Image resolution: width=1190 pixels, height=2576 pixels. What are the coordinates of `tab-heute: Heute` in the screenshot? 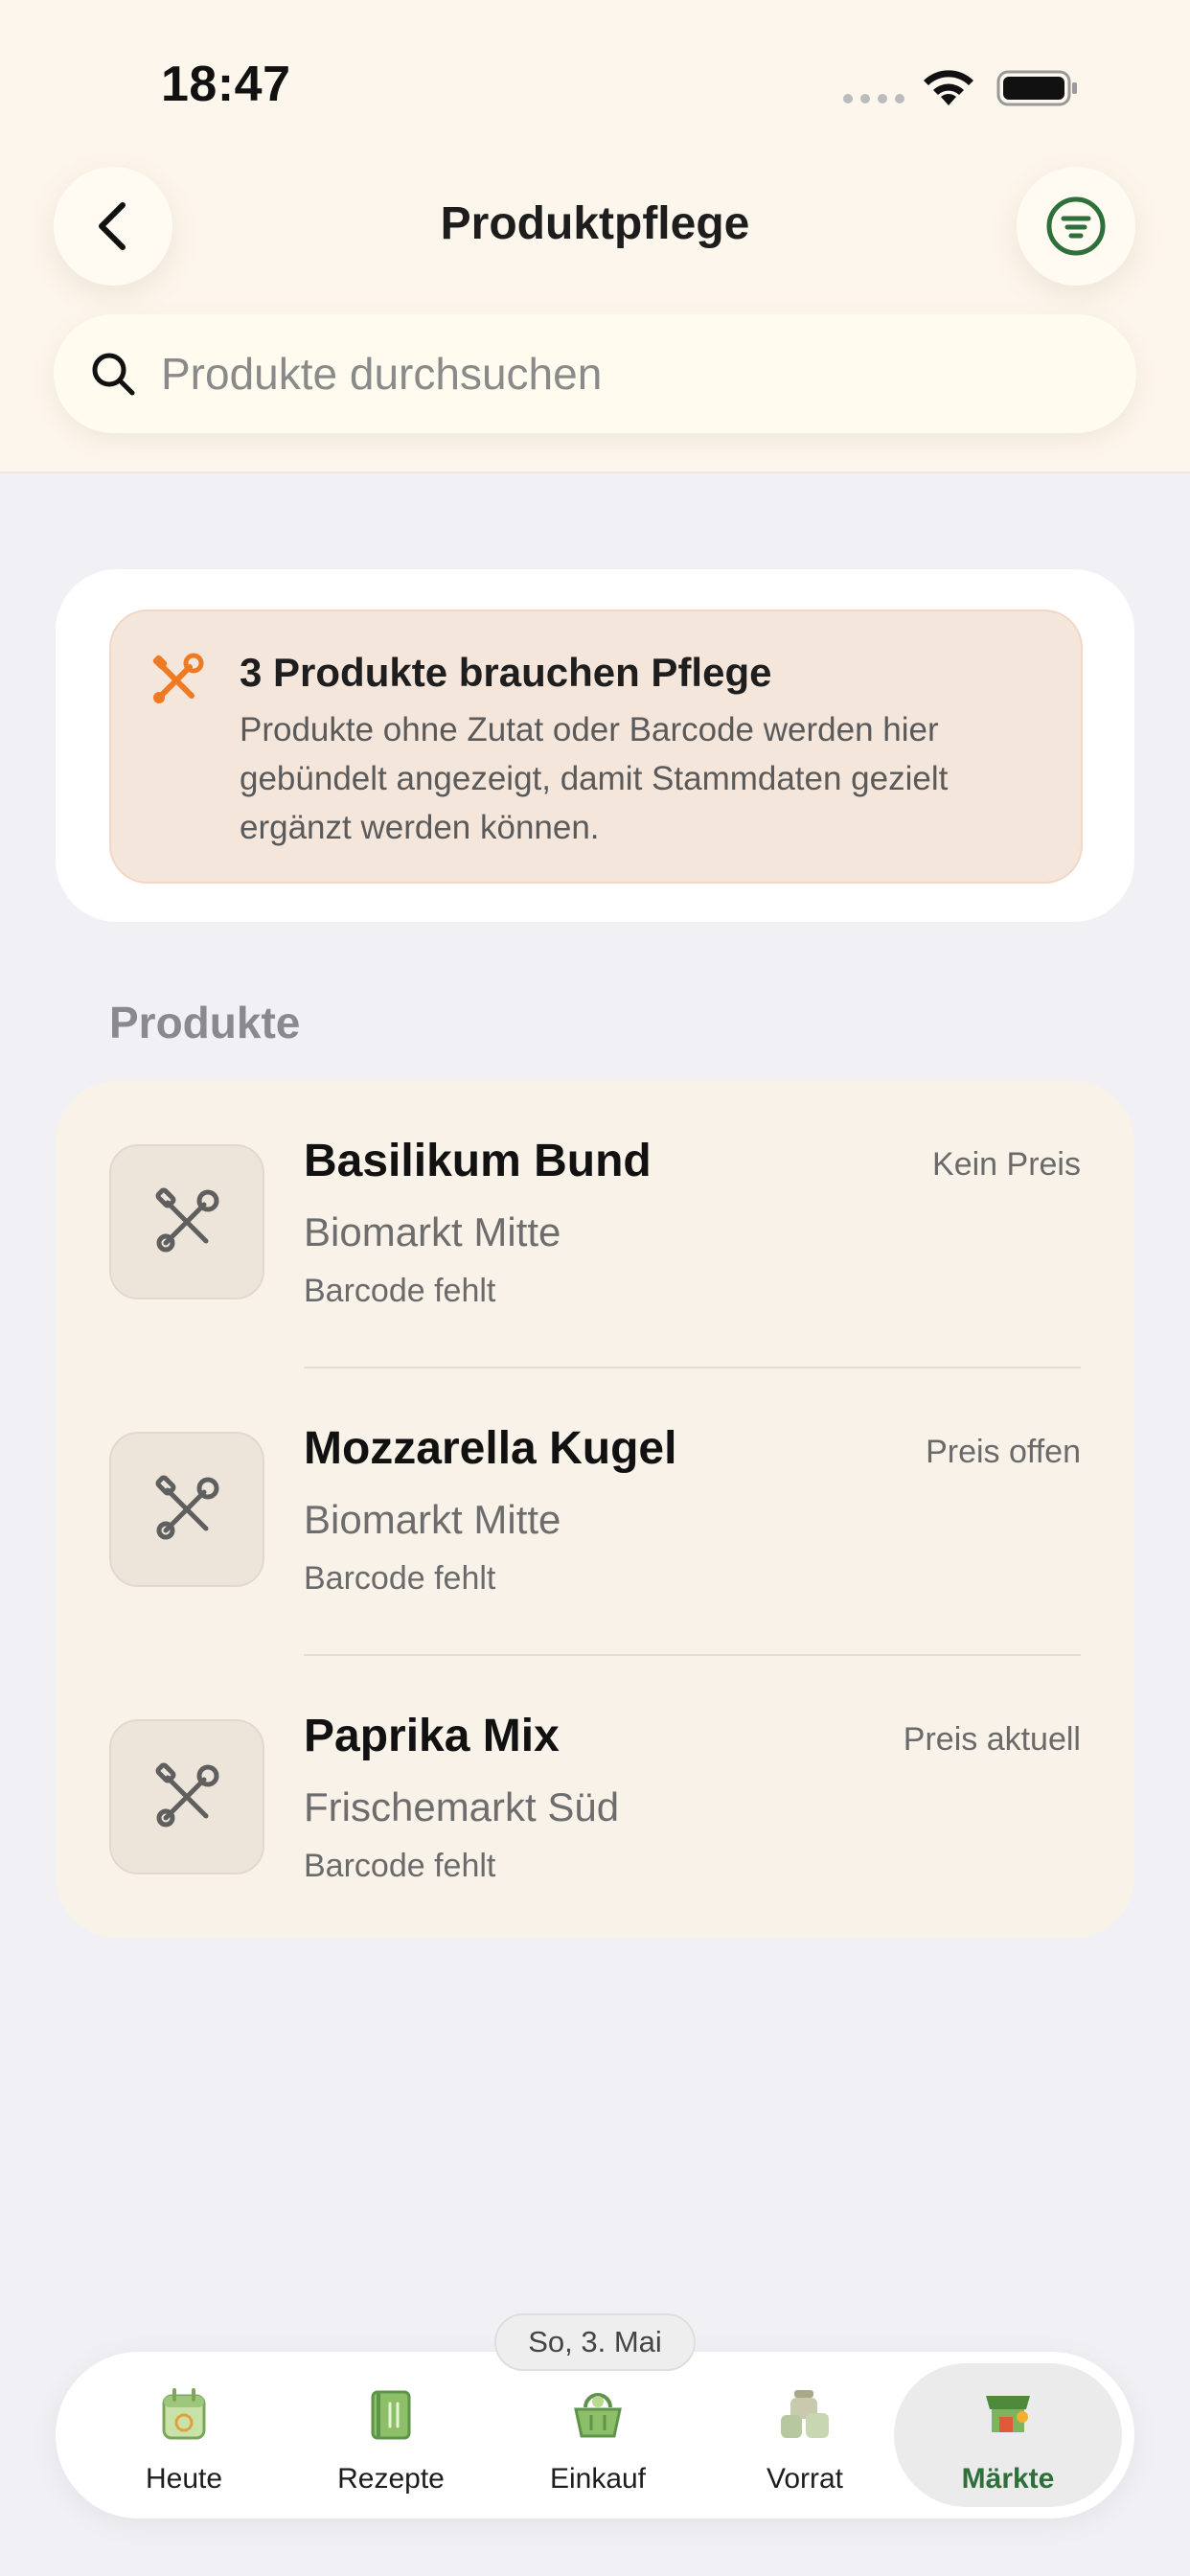 It's located at (183, 2435).